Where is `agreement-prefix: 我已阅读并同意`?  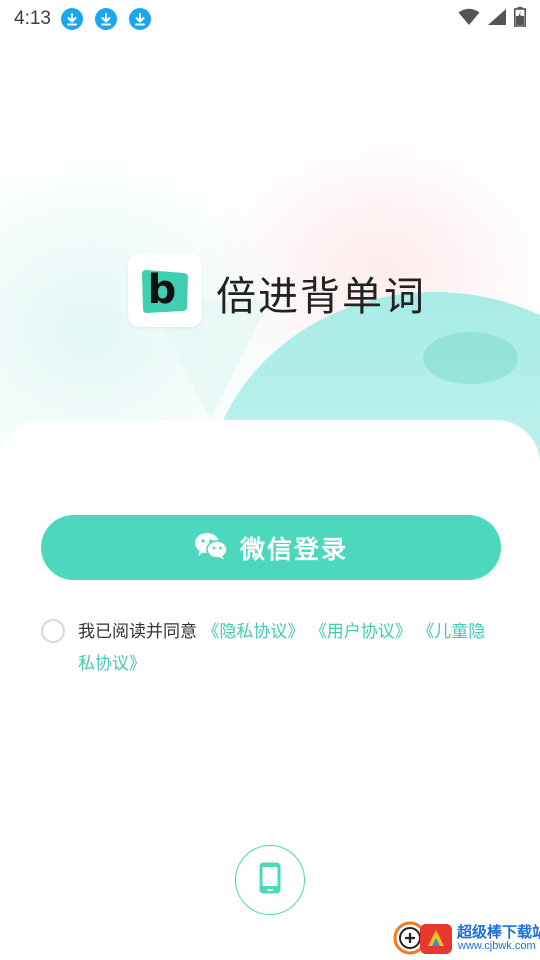 agreement-prefix: 我已阅读并同意 is located at coordinates (137, 632).